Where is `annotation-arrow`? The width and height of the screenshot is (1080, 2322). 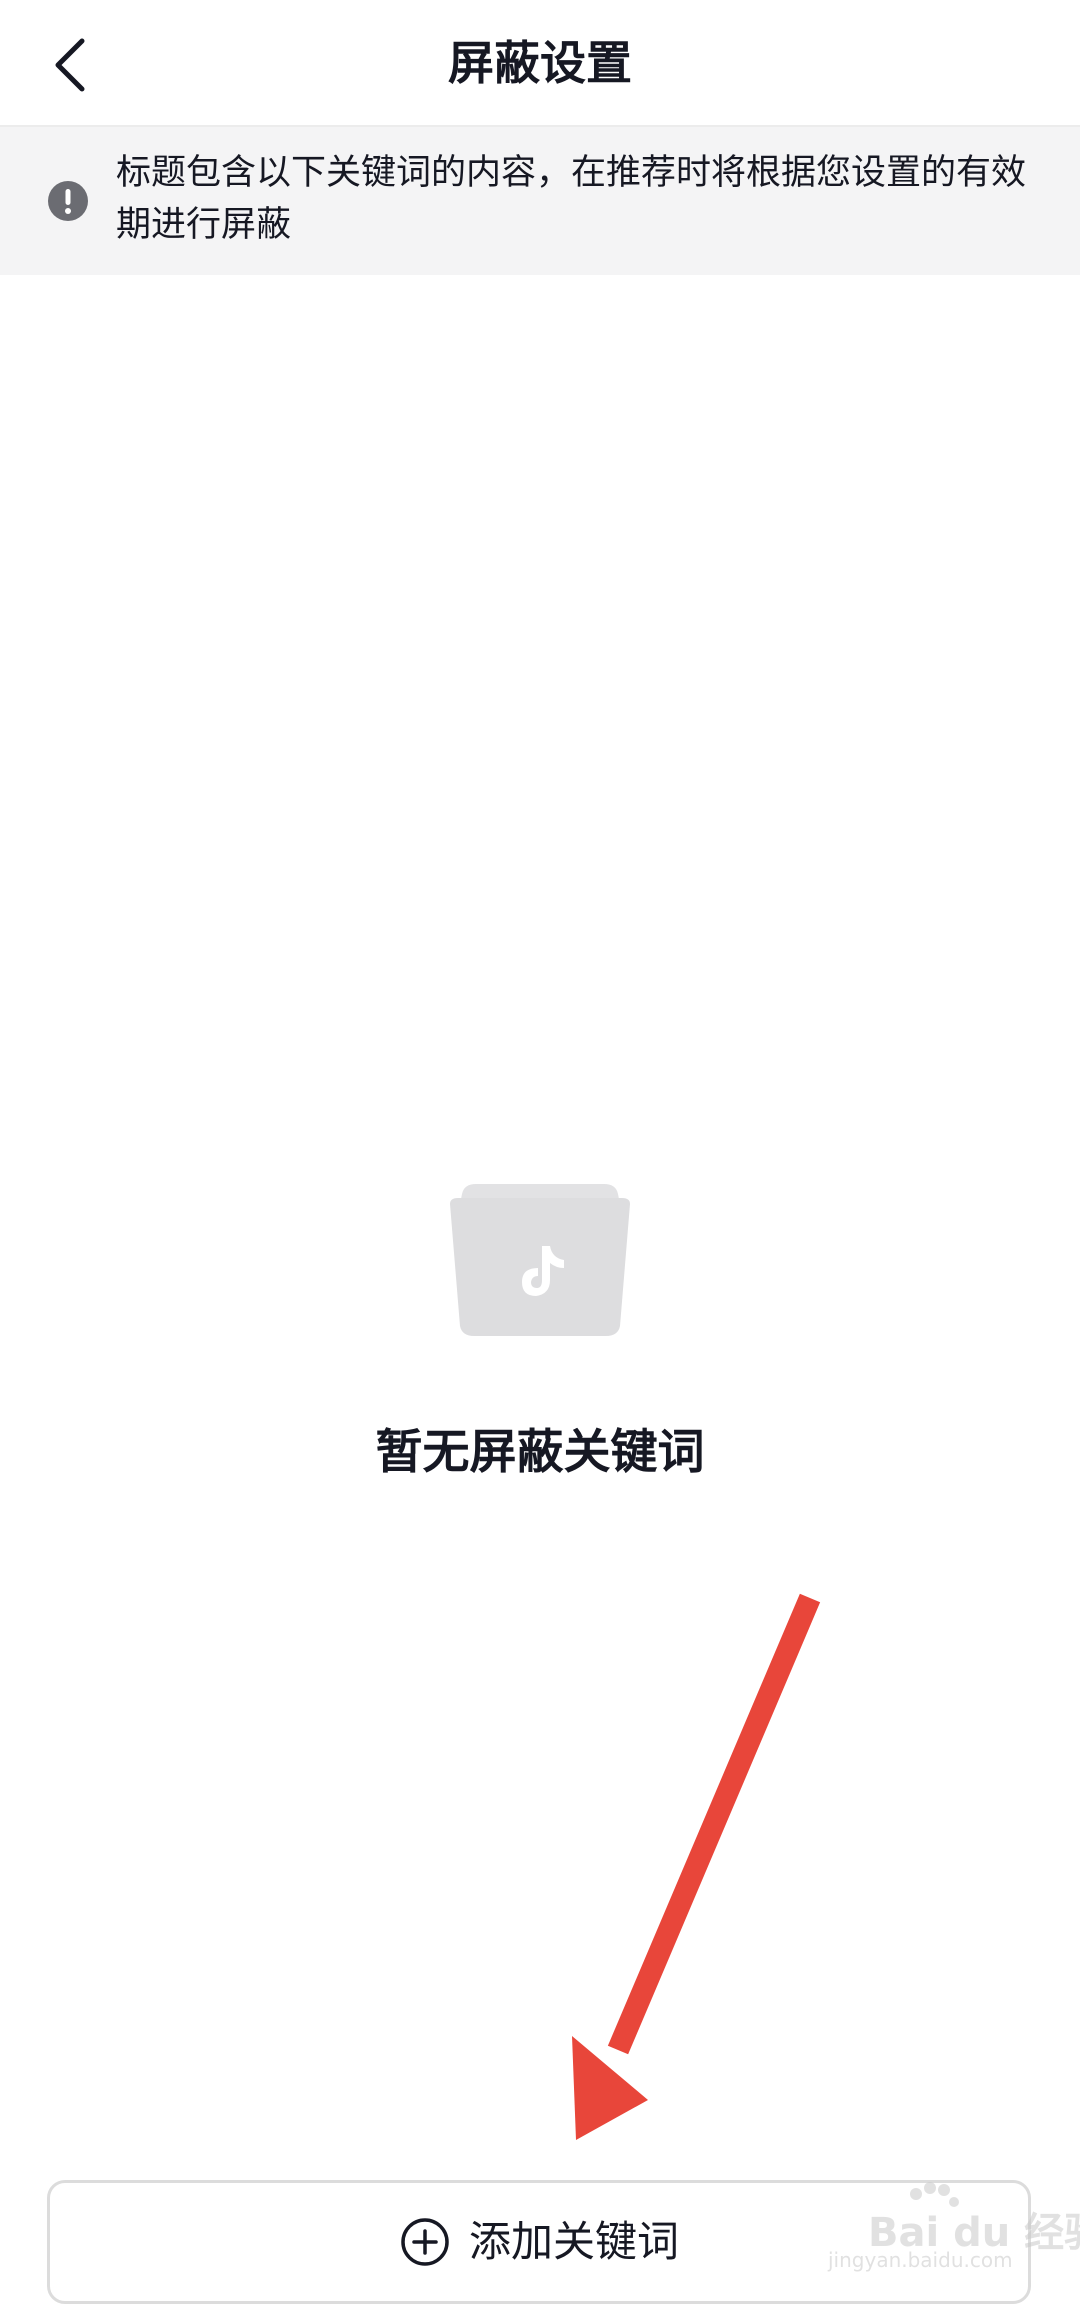 annotation-arrow is located at coordinates (696, 1866).